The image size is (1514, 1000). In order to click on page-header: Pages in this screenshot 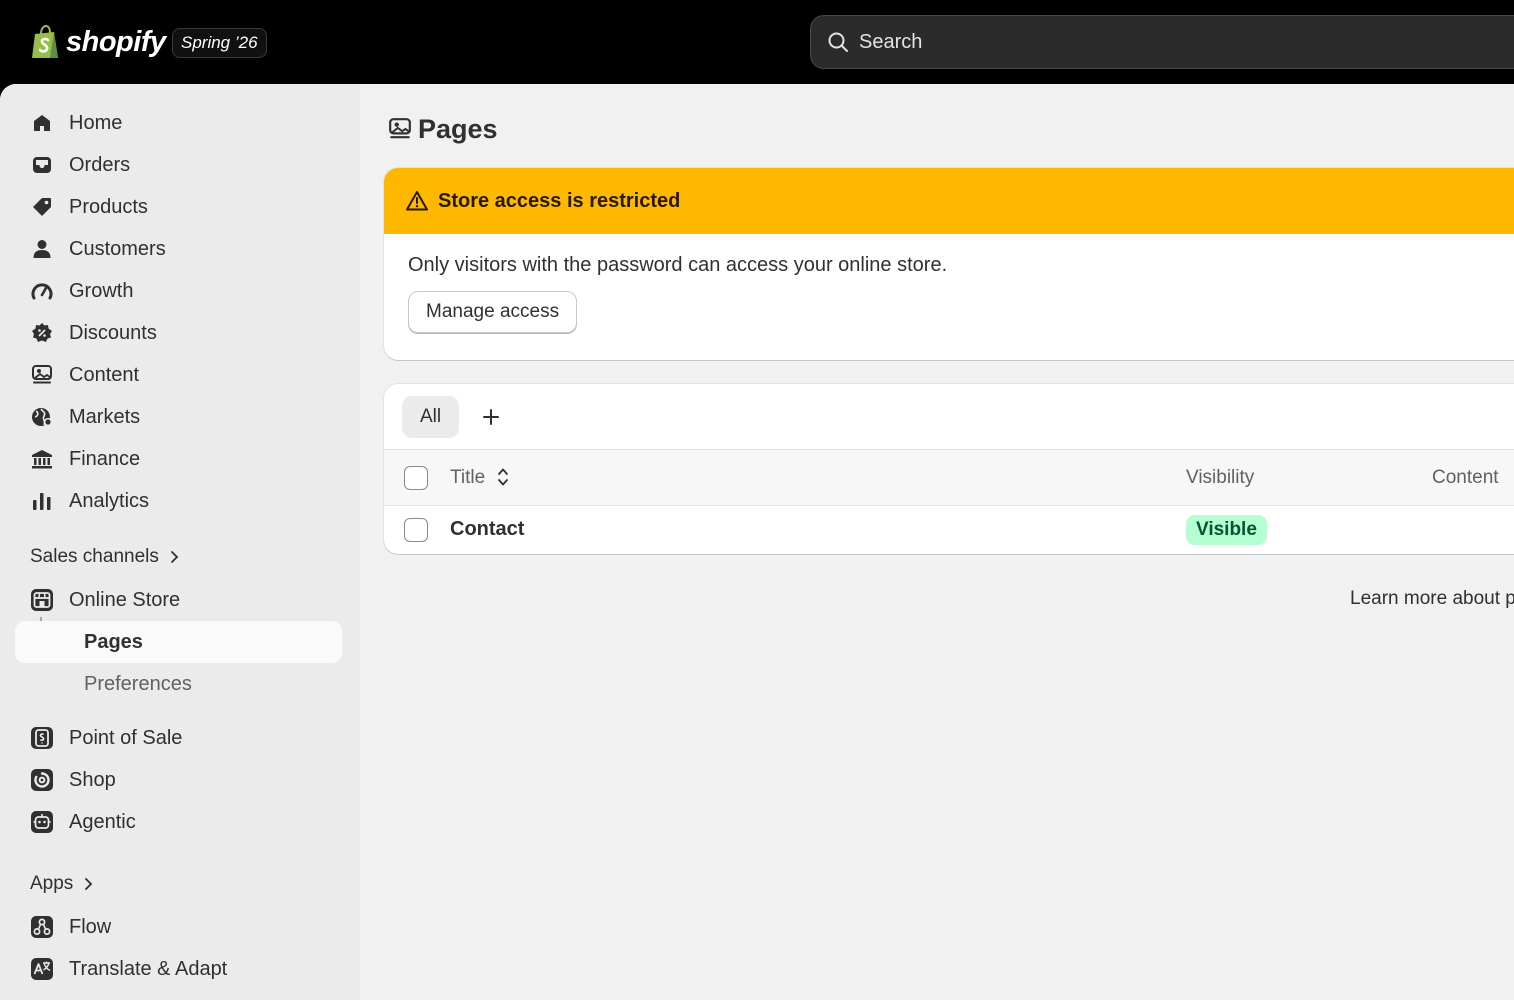, I will do `click(443, 129)`.